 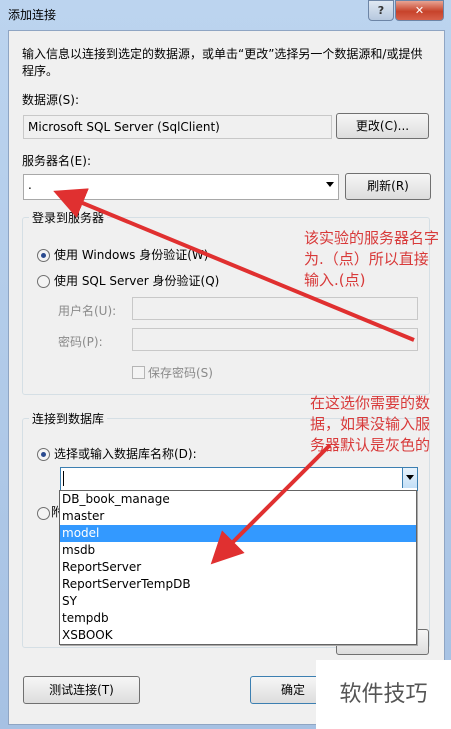 I want to click on text-caret, so click(x=63, y=478).